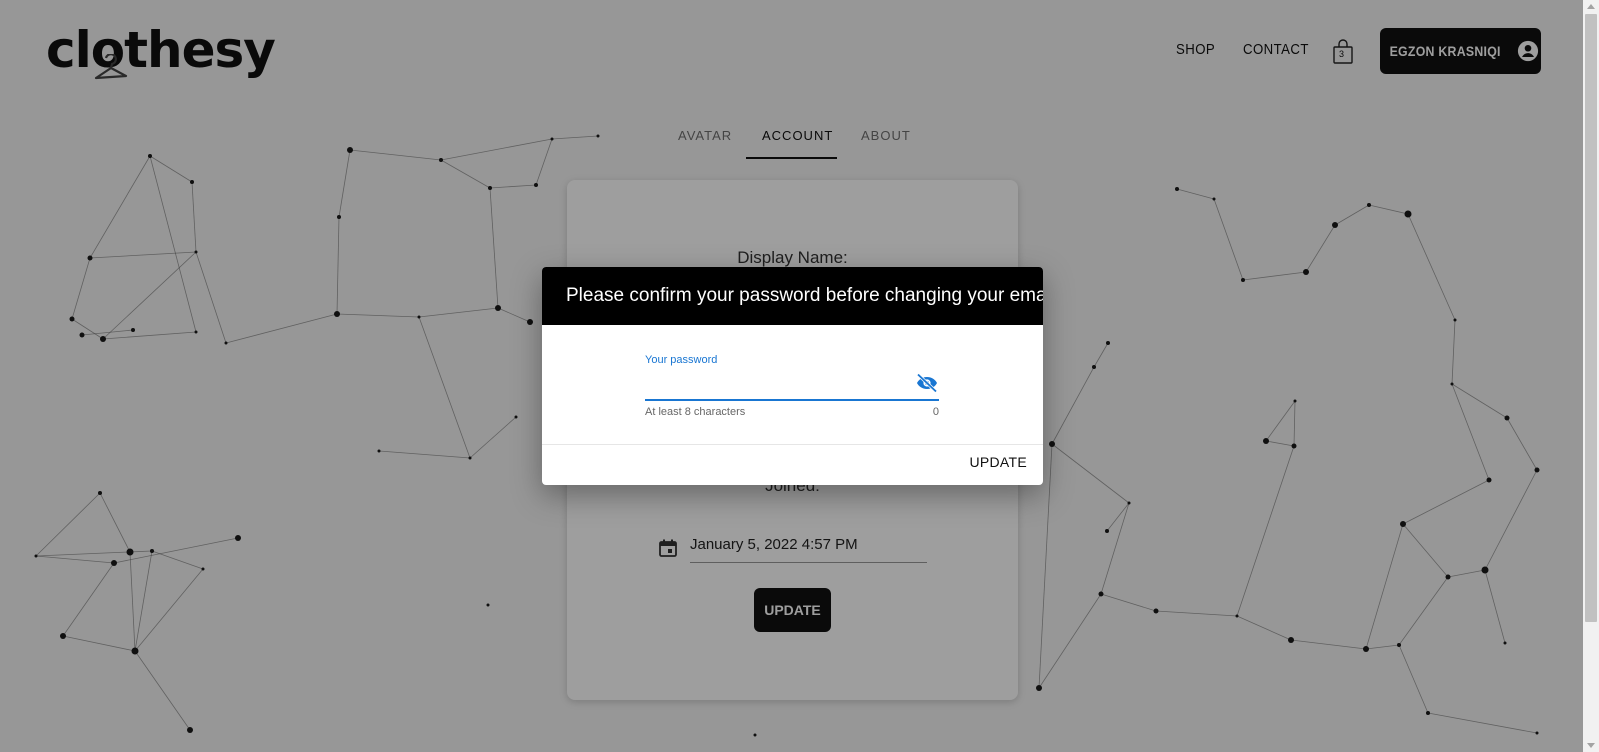 The height and width of the screenshot is (752, 1599). Describe the element at coordinates (792, 444) in the screenshot. I see `dialog-divider` at that location.